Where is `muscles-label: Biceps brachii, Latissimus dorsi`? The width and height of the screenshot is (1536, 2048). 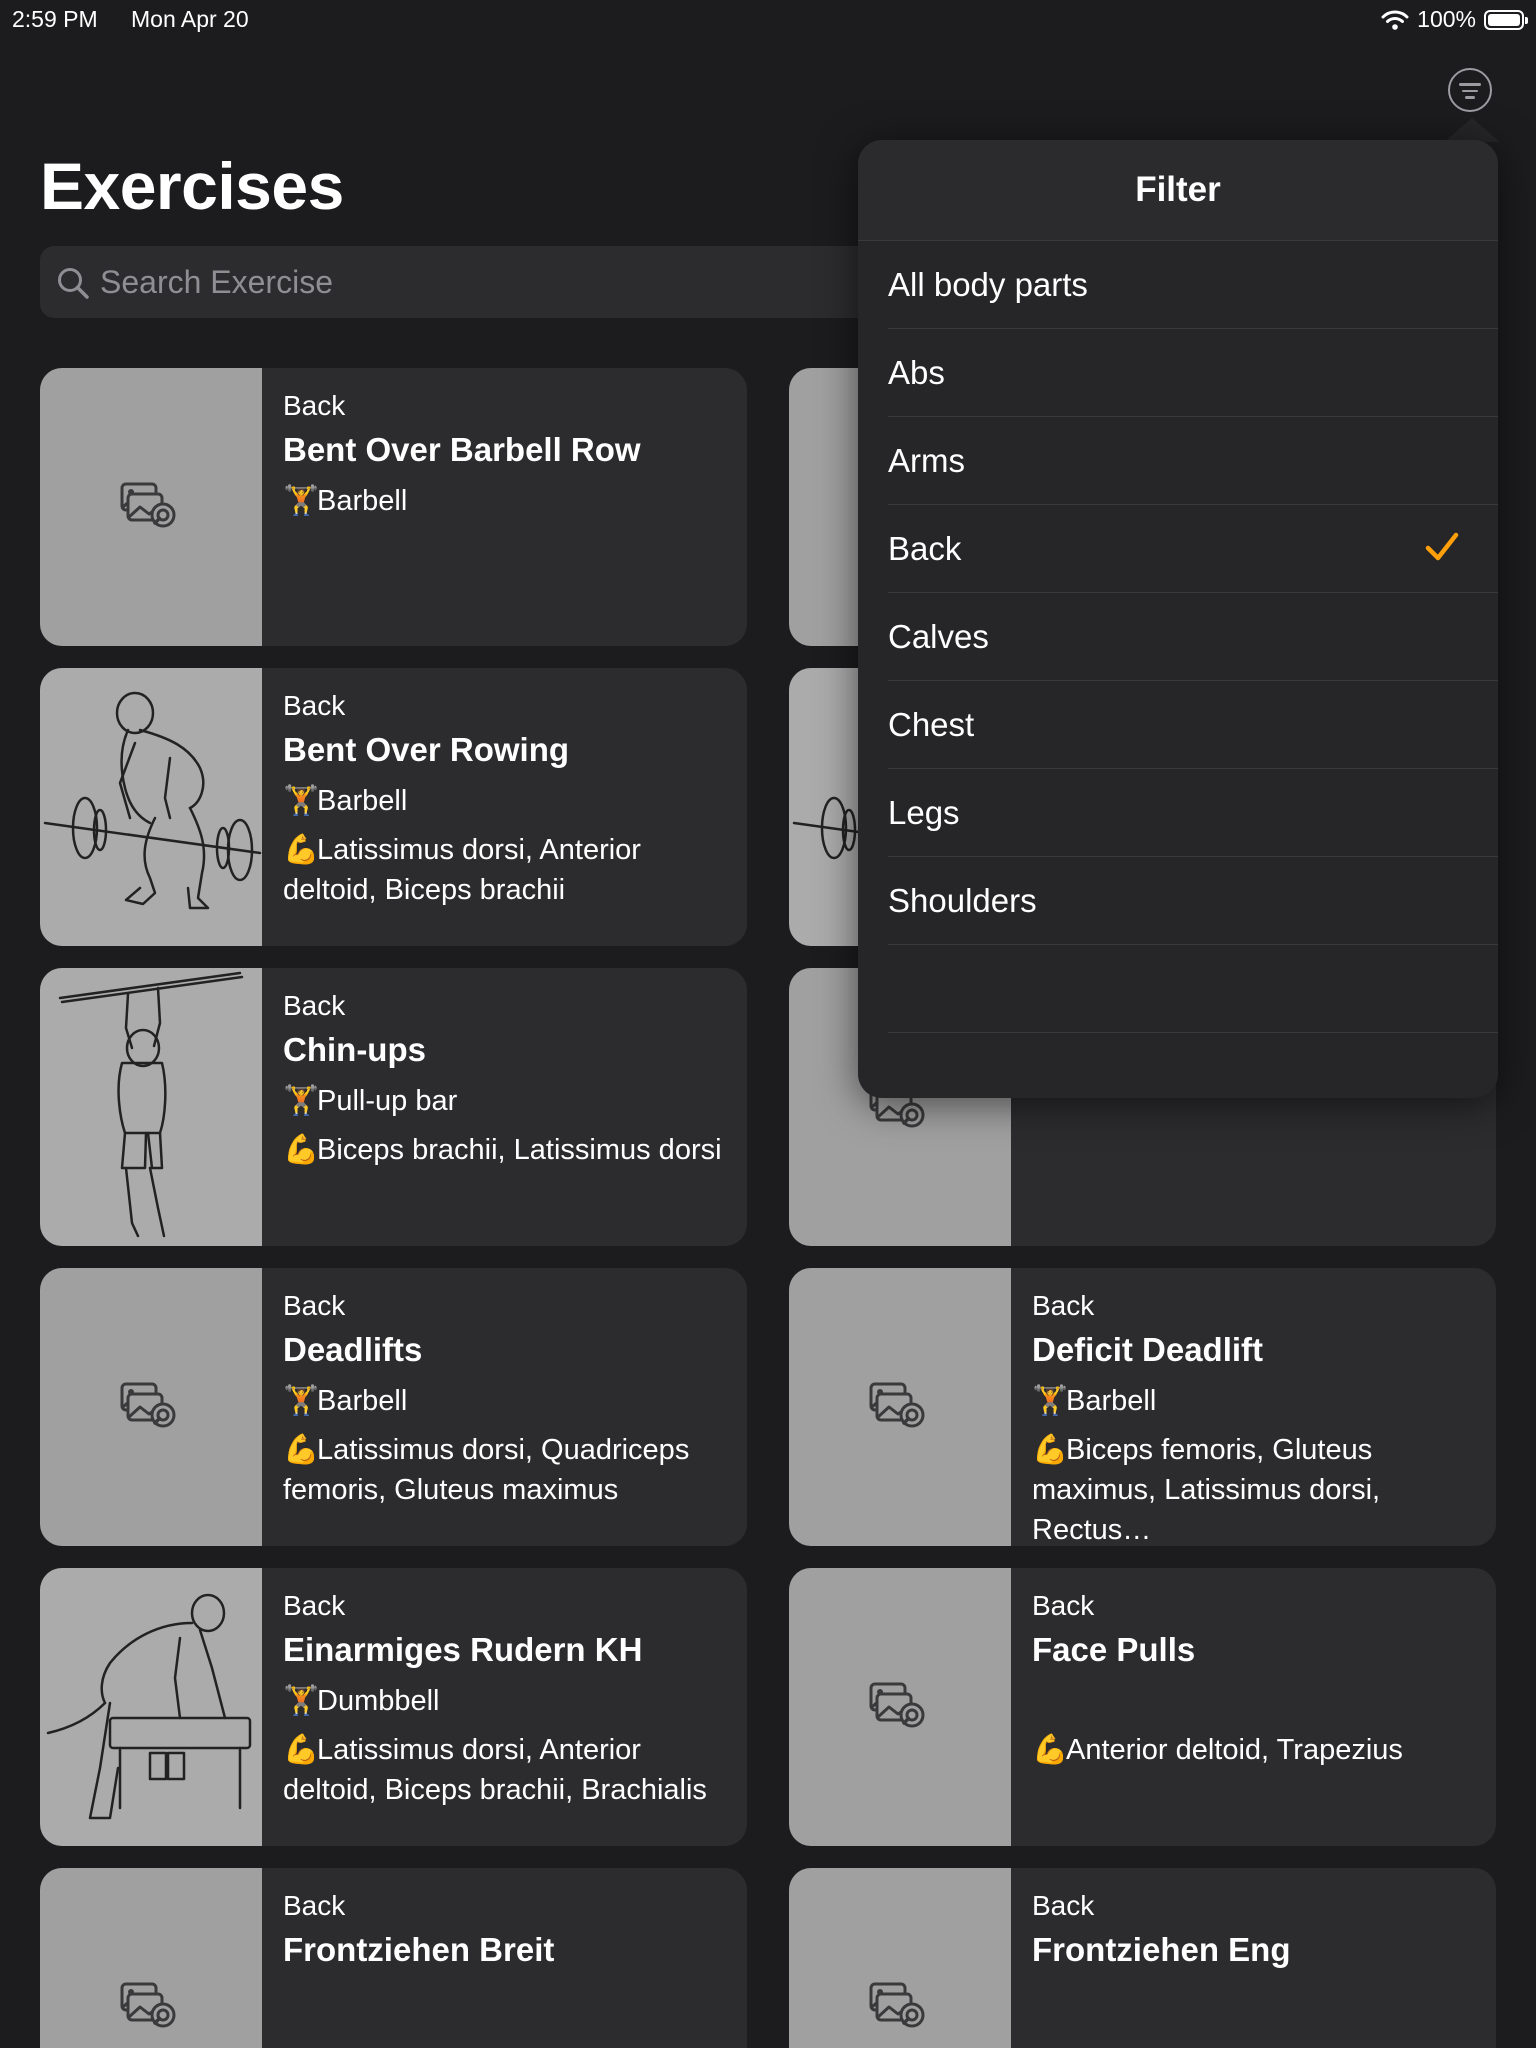
muscles-label: Biceps brachii, Latissimus dorsi is located at coordinates (519, 1150).